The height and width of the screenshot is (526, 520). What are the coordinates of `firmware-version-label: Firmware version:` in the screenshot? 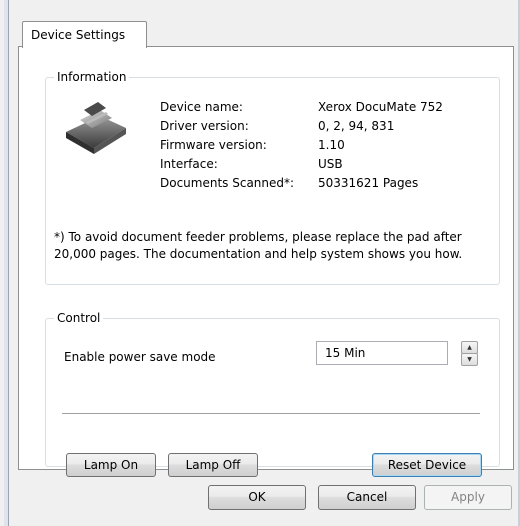 It's located at (213, 145).